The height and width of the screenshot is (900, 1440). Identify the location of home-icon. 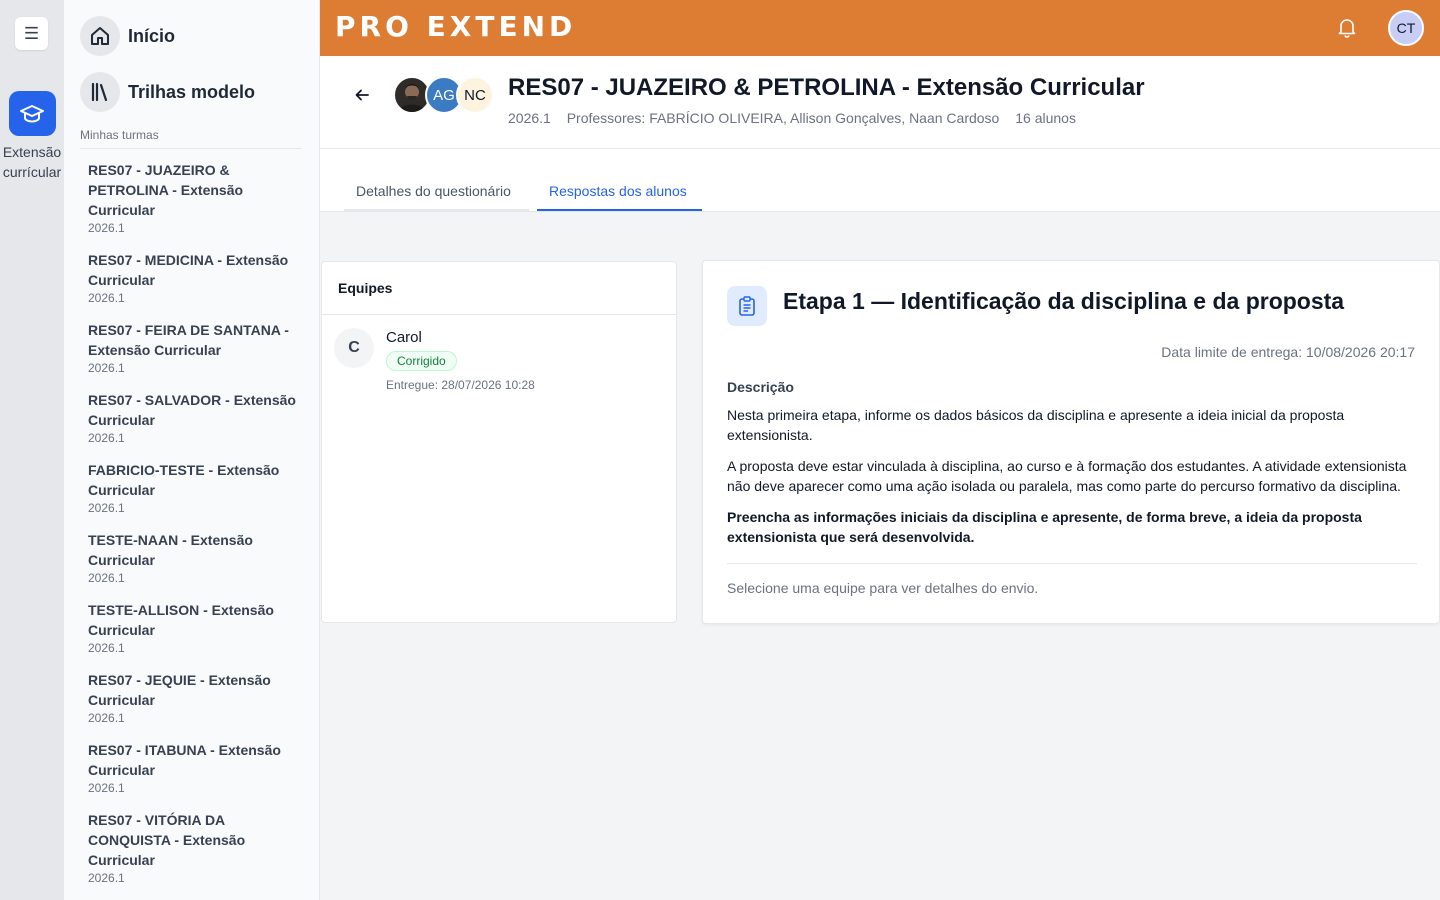
(100, 36).